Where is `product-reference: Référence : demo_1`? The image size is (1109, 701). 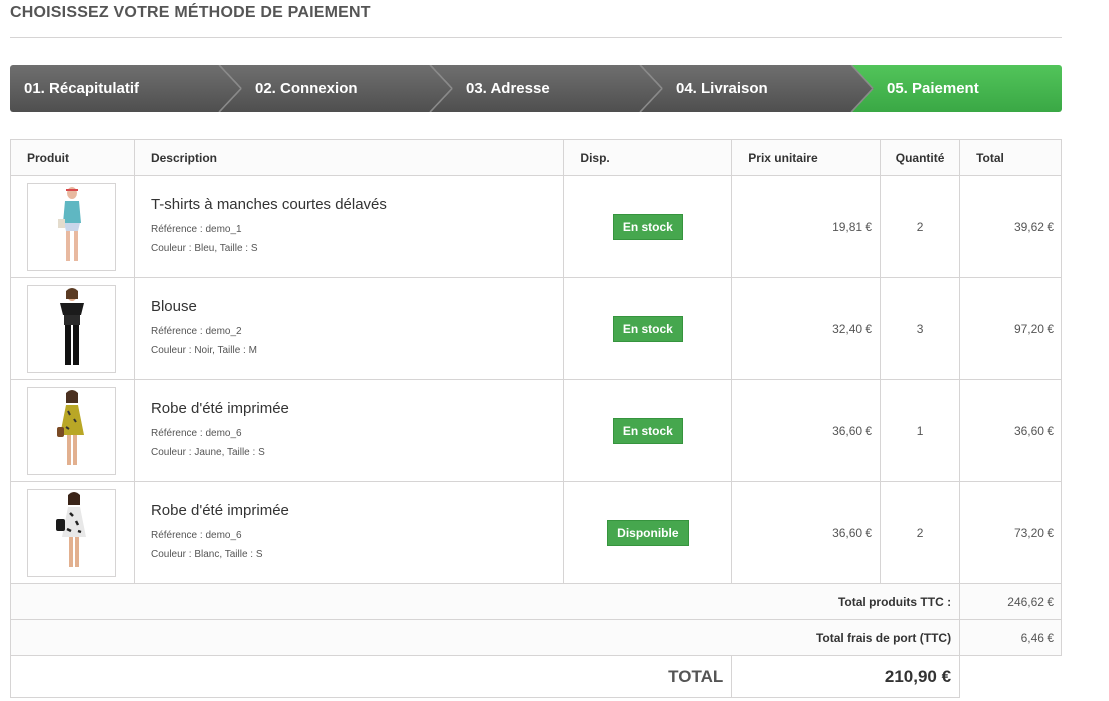
product-reference: Référence : demo_1 is located at coordinates (196, 229).